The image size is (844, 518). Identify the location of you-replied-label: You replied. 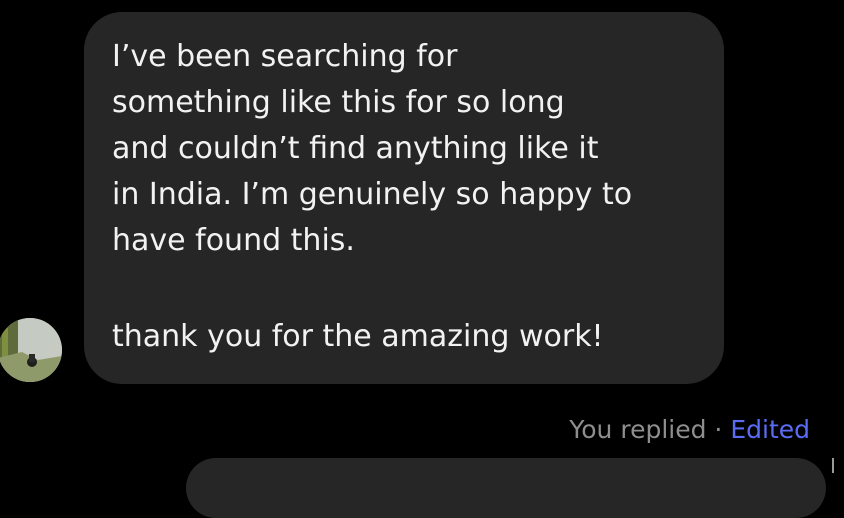
(638, 429).